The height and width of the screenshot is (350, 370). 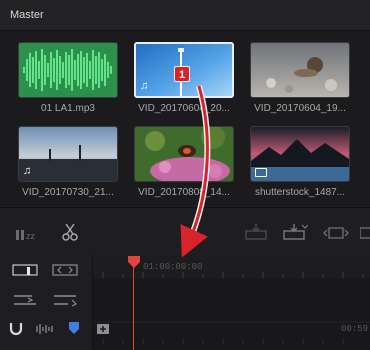 What do you see at coordinates (25, 302) in the screenshot?
I see `insert-edit-icon` at bounding box center [25, 302].